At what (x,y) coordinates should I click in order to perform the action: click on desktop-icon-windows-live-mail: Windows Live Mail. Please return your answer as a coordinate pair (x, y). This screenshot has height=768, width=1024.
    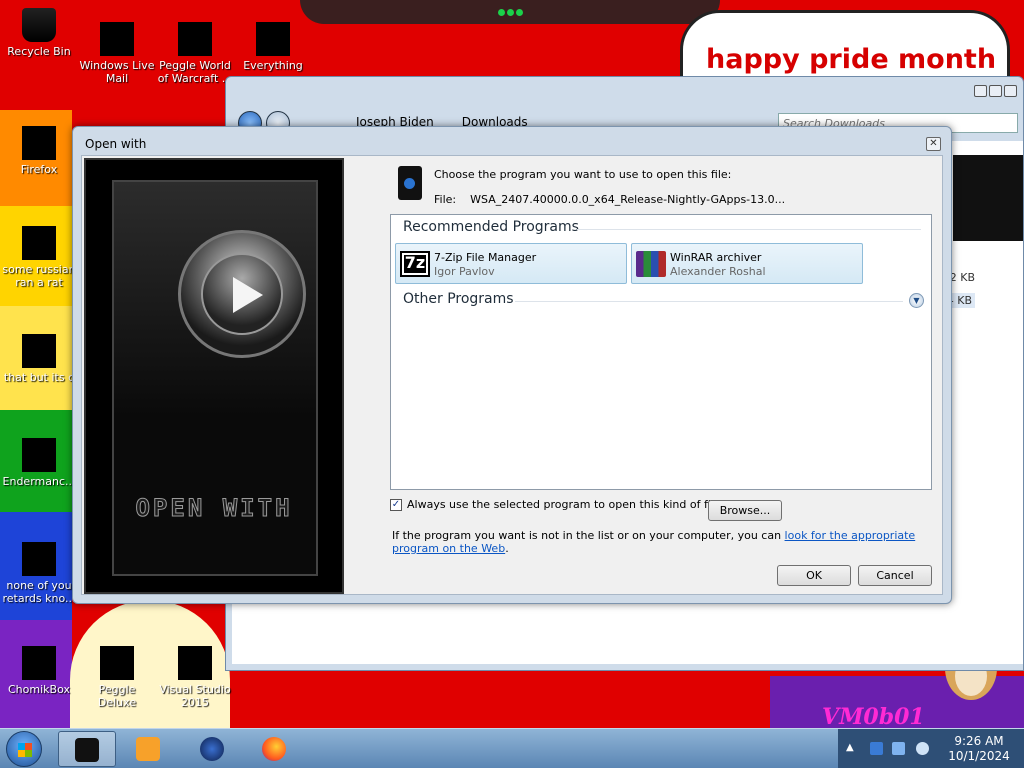
    Looking at the image, I should click on (117, 53).